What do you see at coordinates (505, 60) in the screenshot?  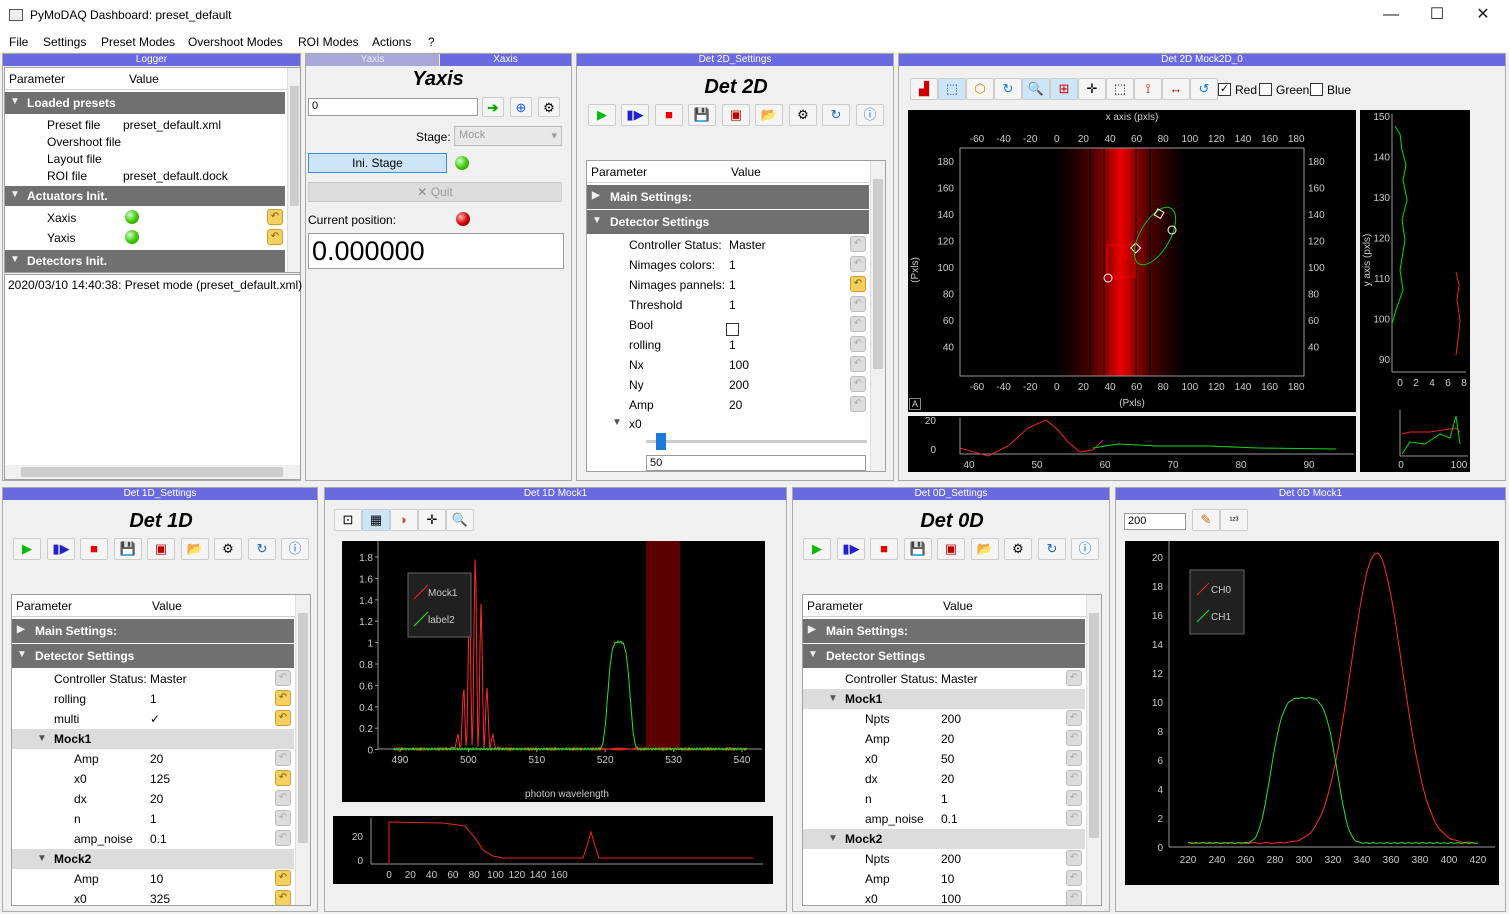 I see `tab-xaxis: Xaxis` at bounding box center [505, 60].